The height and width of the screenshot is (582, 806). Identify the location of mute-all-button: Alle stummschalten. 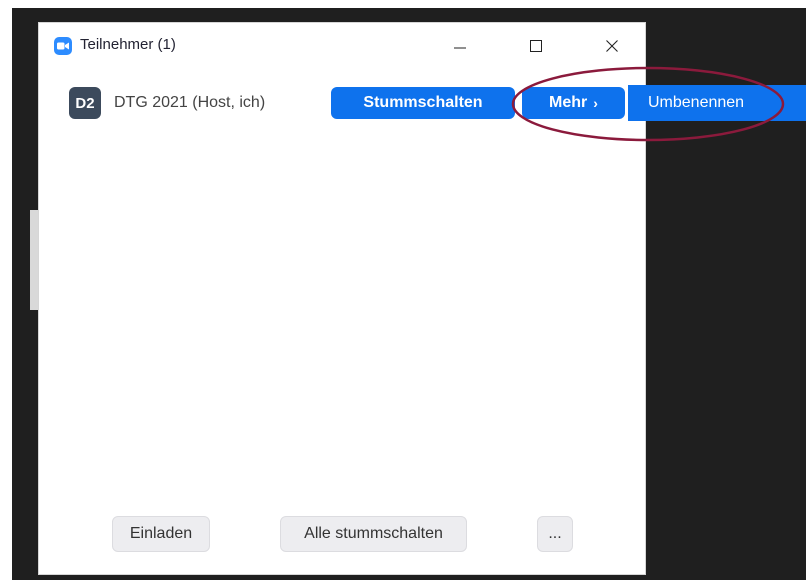
(373, 534).